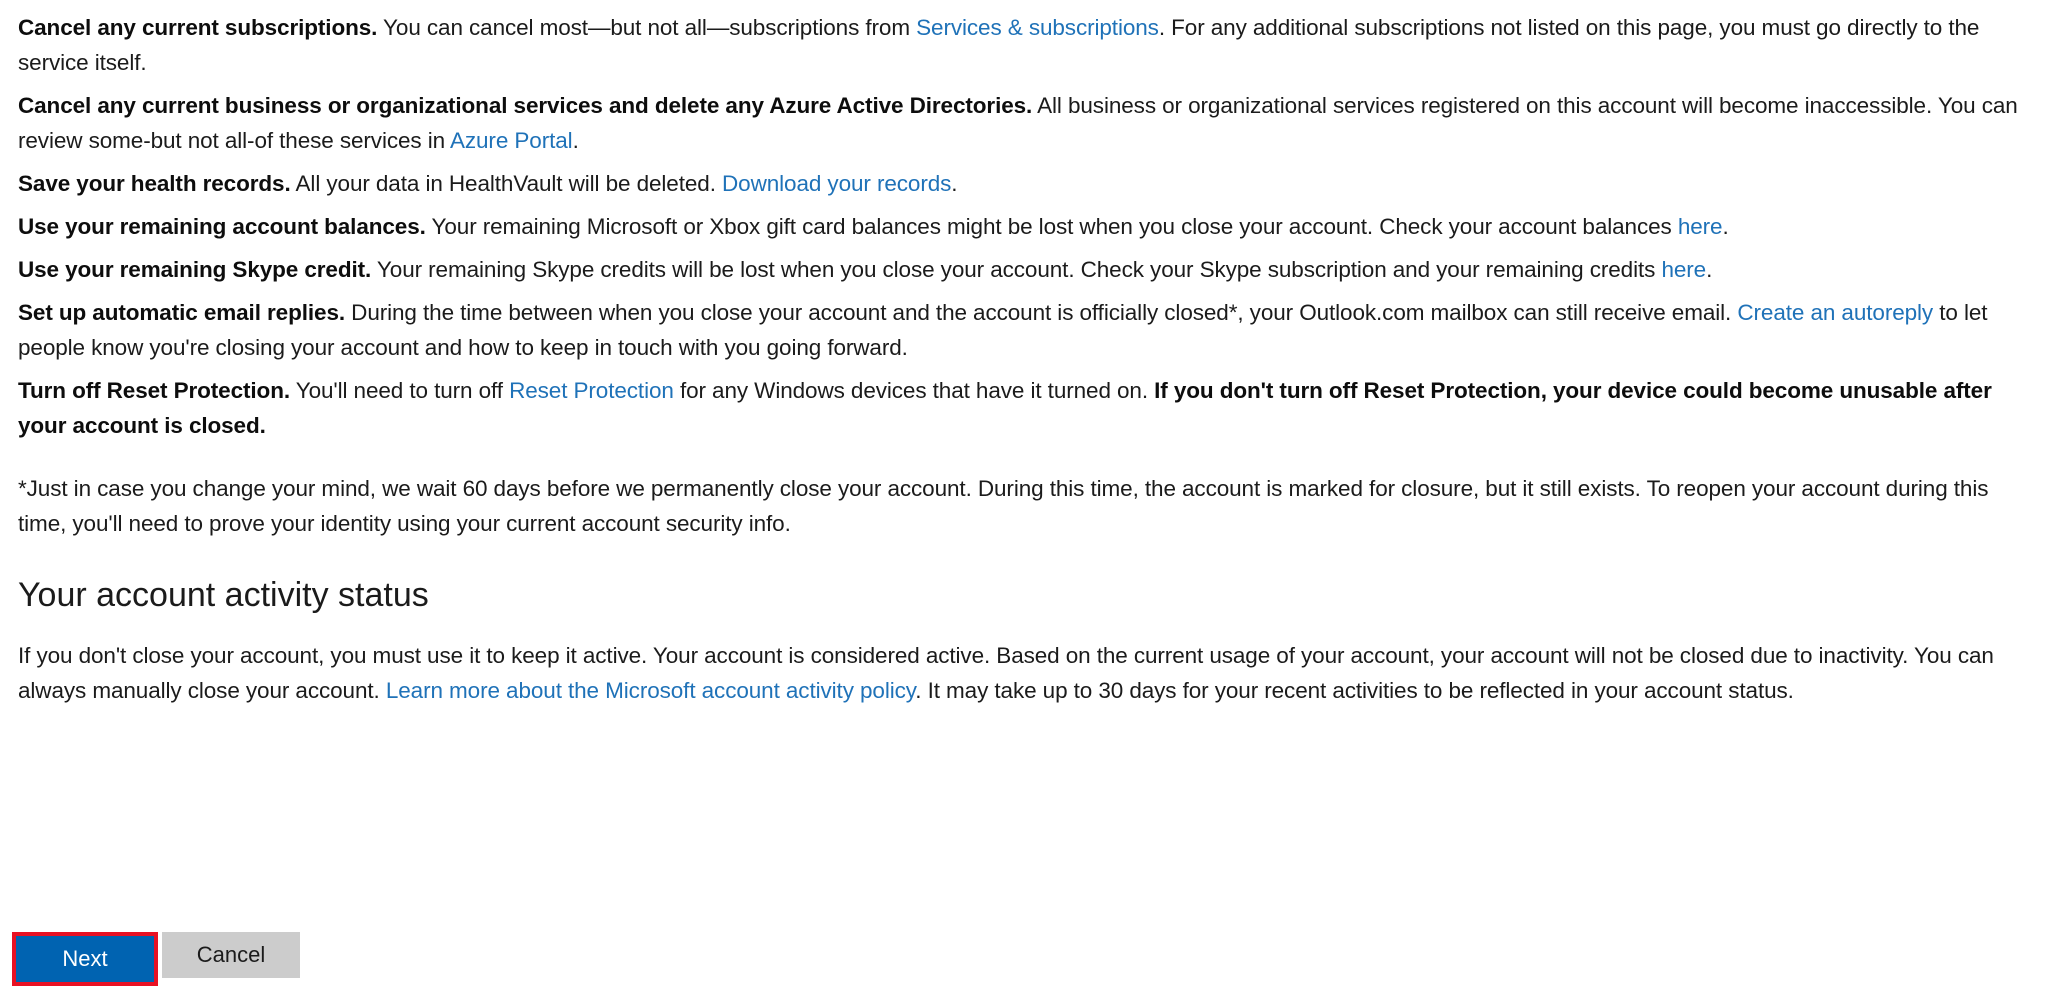 This screenshot has width=2048, height=1002. I want to click on link-services-subscriptions: Services & subscriptions, so click(1037, 27).